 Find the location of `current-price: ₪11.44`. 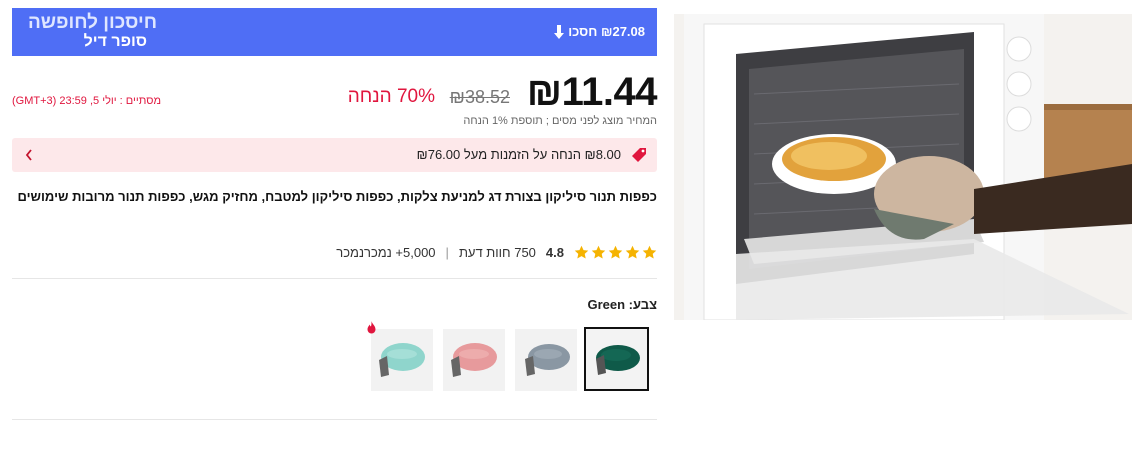

current-price: ₪11.44 is located at coordinates (592, 92).